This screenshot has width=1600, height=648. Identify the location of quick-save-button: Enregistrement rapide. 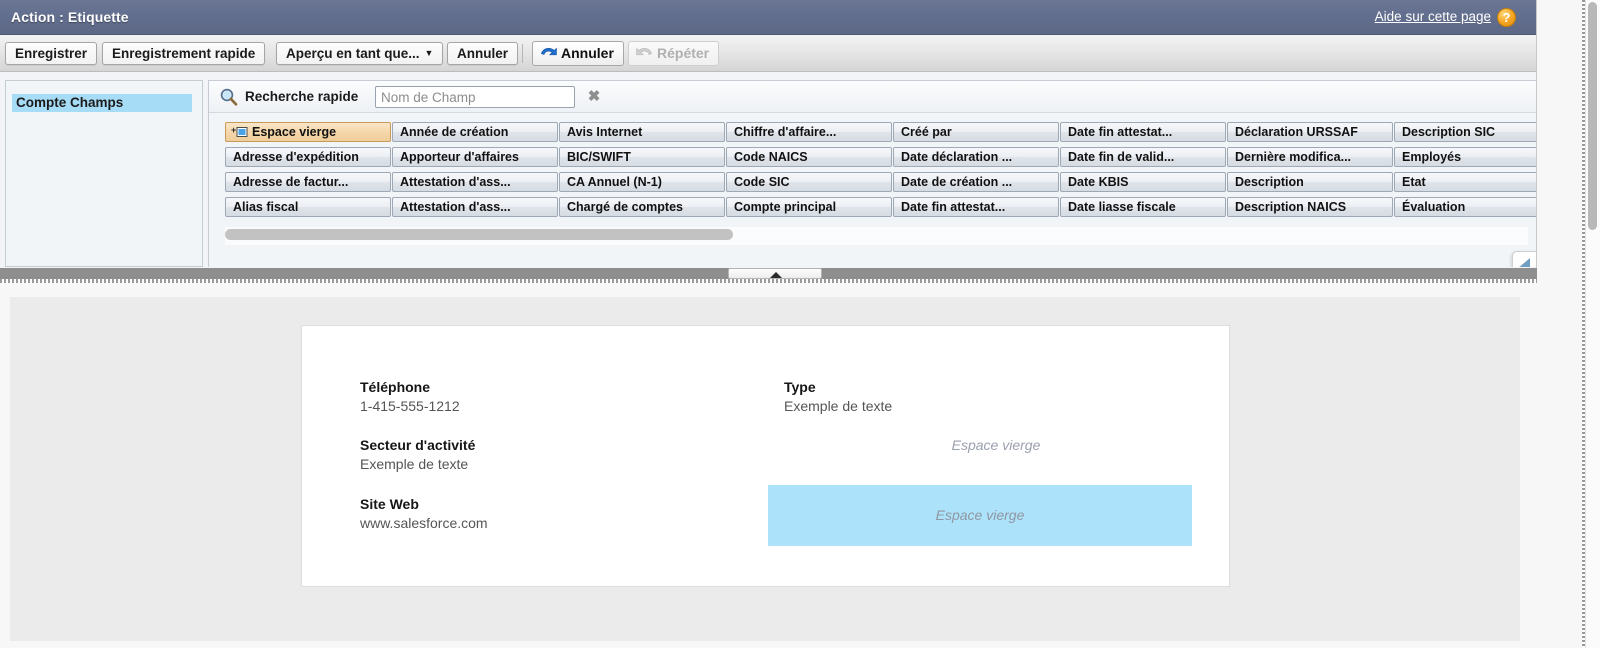
(184, 53).